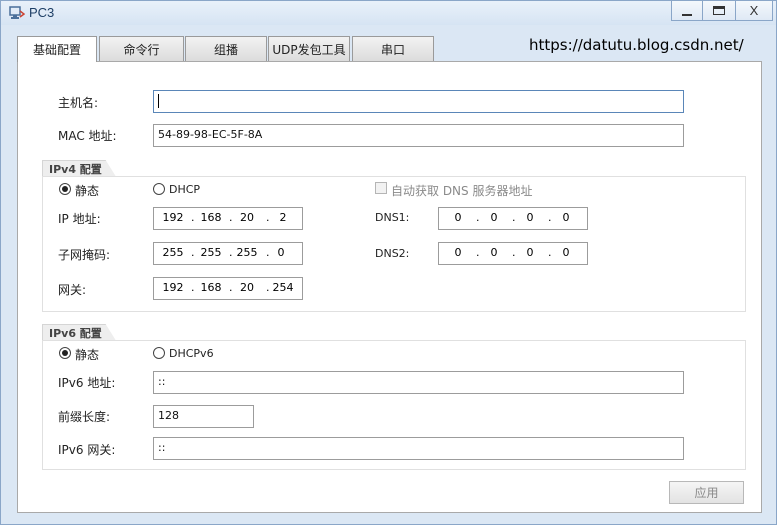 This screenshot has width=777, height=525. Describe the element at coordinates (281, 252) in the screenshot. I see `mask-octet: 0` at that location.